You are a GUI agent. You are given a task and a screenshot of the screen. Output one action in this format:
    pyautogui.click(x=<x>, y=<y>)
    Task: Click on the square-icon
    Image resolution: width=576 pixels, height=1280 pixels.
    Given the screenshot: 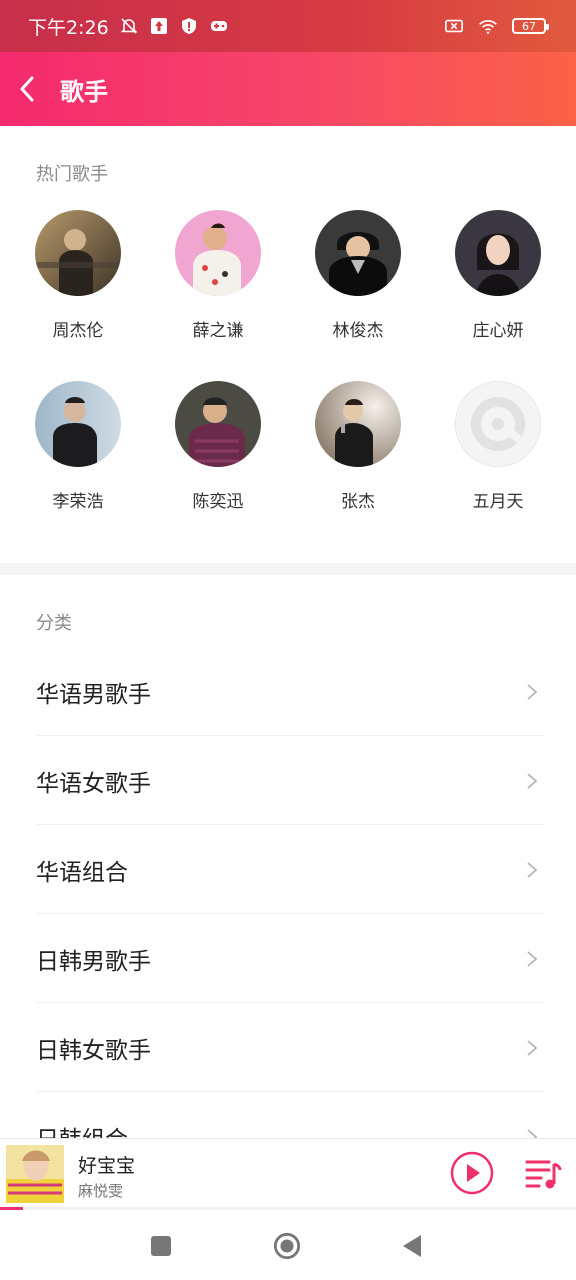 What is the action you would take?
    pyautogui.click(x=161, y=1246)
    